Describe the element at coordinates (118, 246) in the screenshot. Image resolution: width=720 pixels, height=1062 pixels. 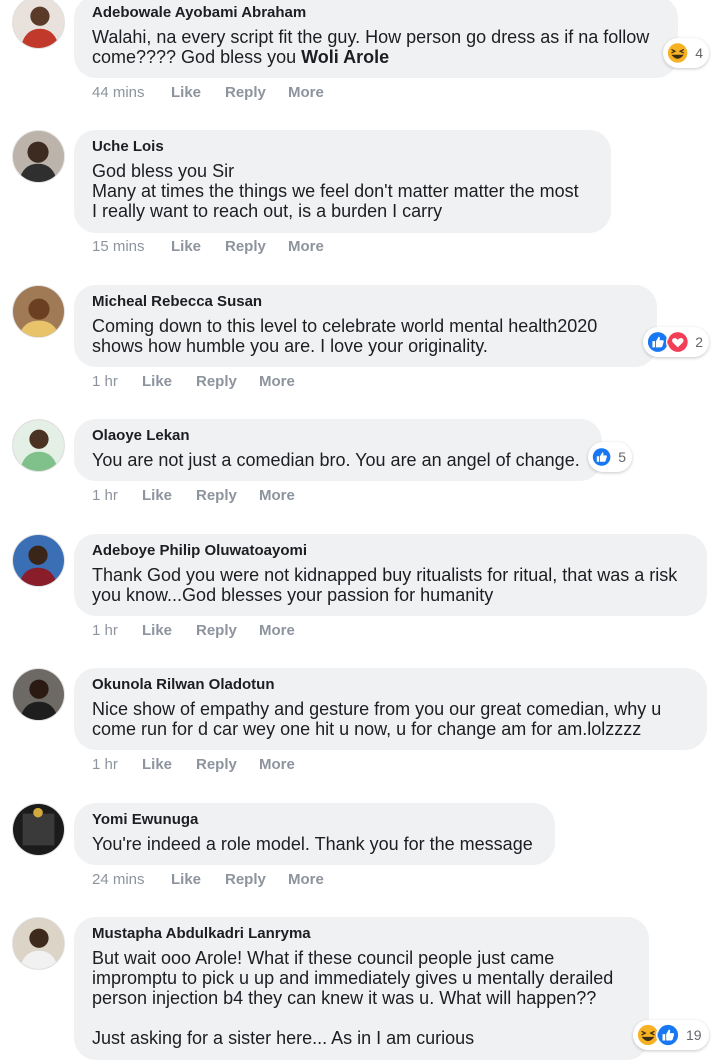
I see `comment-time: 15 mins` at that location.